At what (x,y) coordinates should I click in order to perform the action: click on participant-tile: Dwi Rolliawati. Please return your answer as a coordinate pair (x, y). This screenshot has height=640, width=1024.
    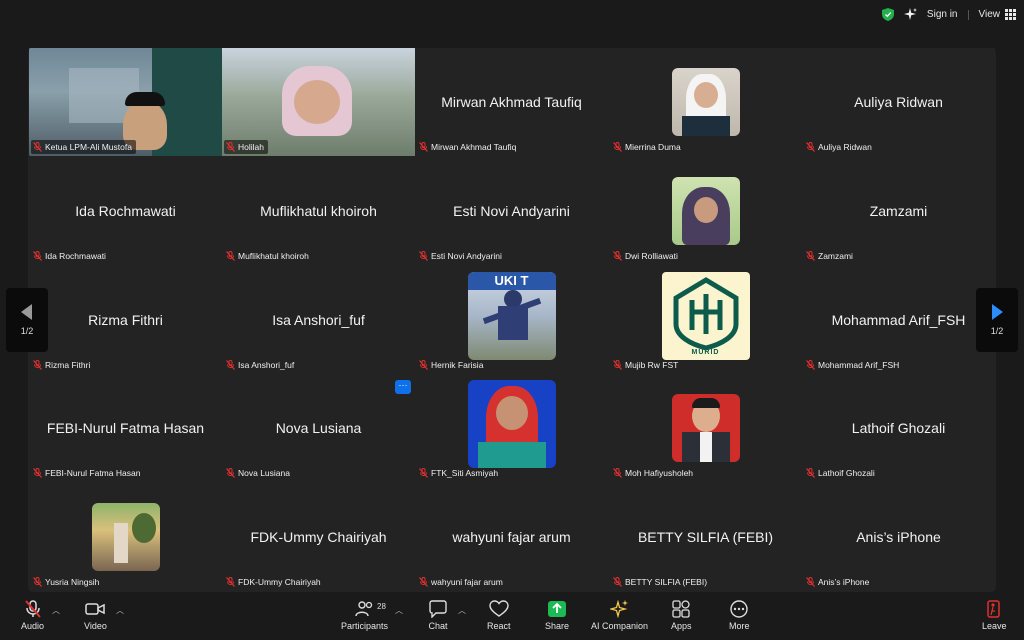
    Looking at the image, I should click on (705, 211).